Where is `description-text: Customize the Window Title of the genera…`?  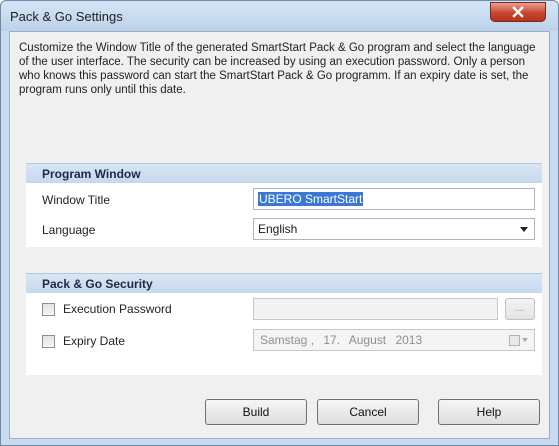
description-text: Customize the Window Title of the genera… is located at coordinates (277, 69).